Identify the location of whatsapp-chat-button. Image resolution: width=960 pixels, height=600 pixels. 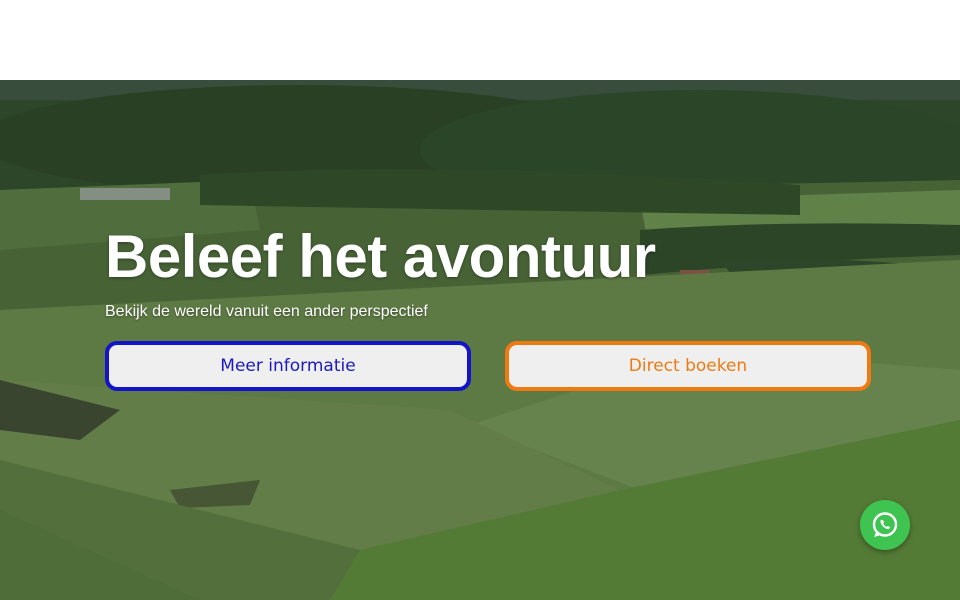
(885, 525).